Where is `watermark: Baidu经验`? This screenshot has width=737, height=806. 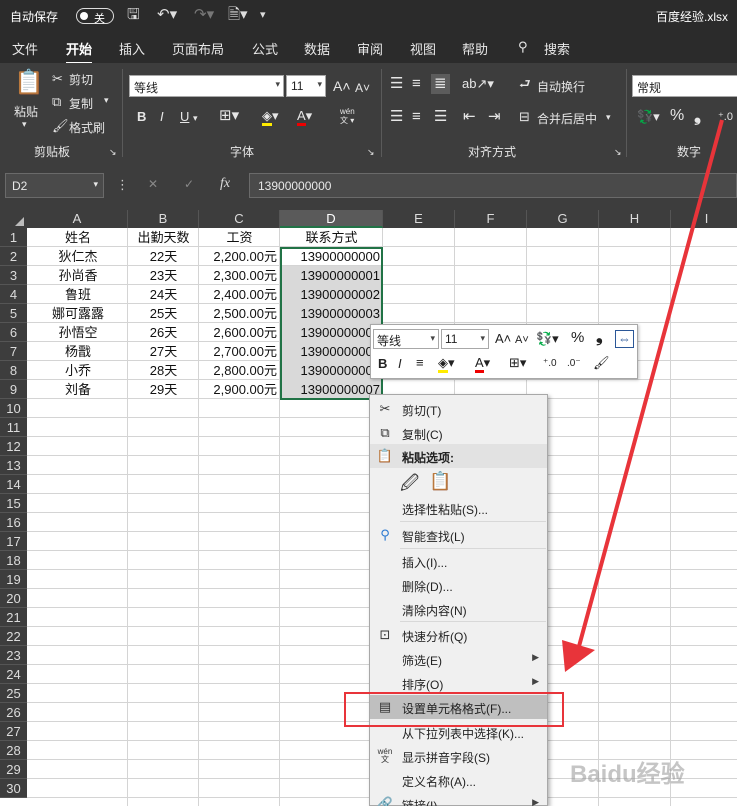 watermark: Baidu经验 is located at coordinates (627, 774).